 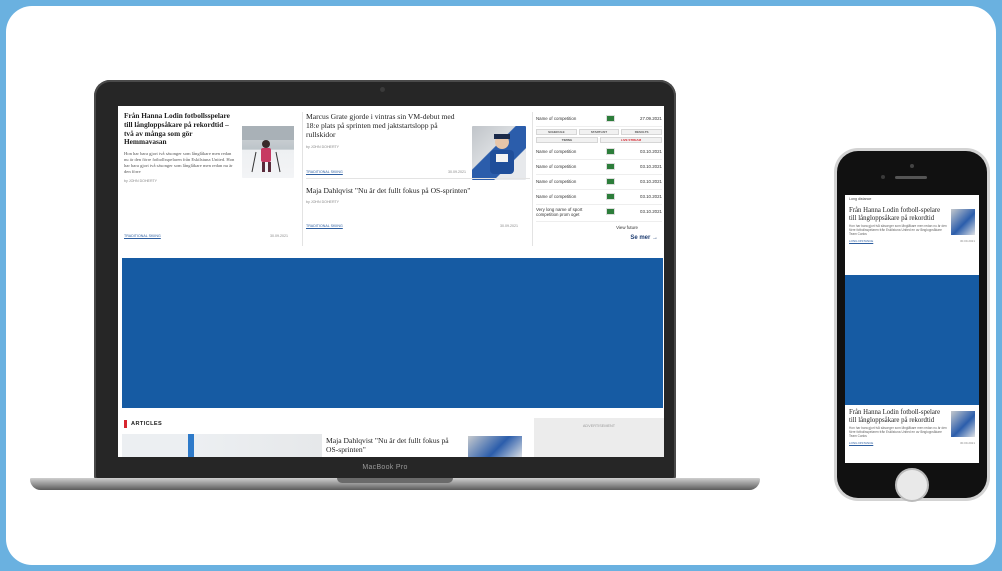 What do you see at coordinates (395, 480) in the screenshot?
I see `laptop-notch` at bounding box center [395, 480].